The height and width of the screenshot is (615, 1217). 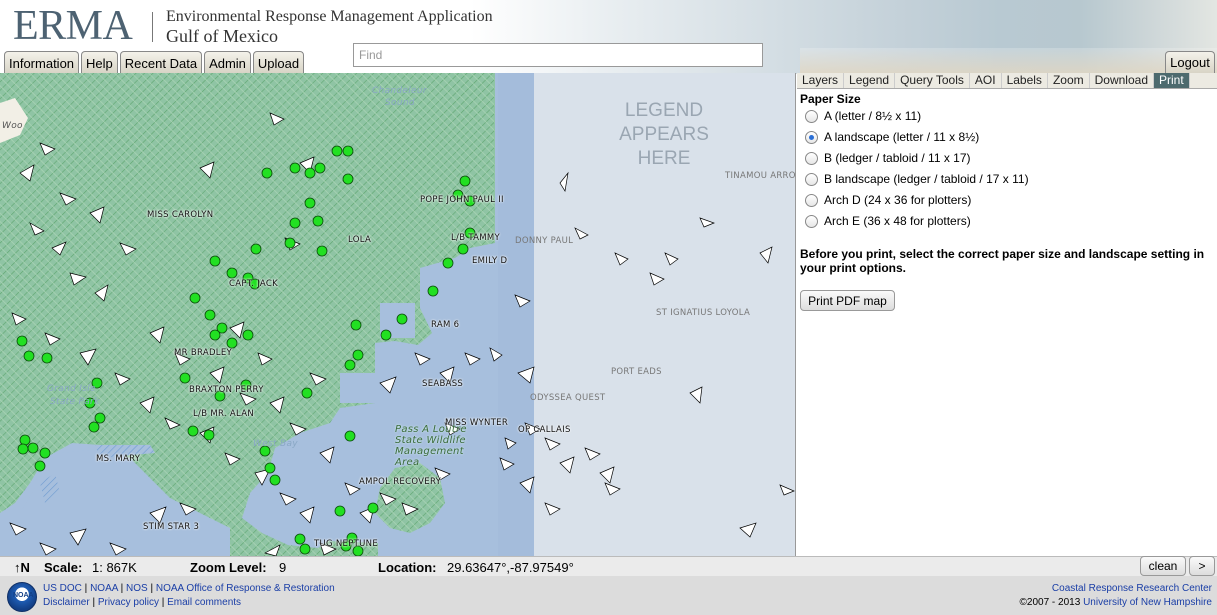 What do you see at coordinates (228, 567) in the screenshot?
I see `zoom-label: Zoom Level:` at bounding box center [228, 567].